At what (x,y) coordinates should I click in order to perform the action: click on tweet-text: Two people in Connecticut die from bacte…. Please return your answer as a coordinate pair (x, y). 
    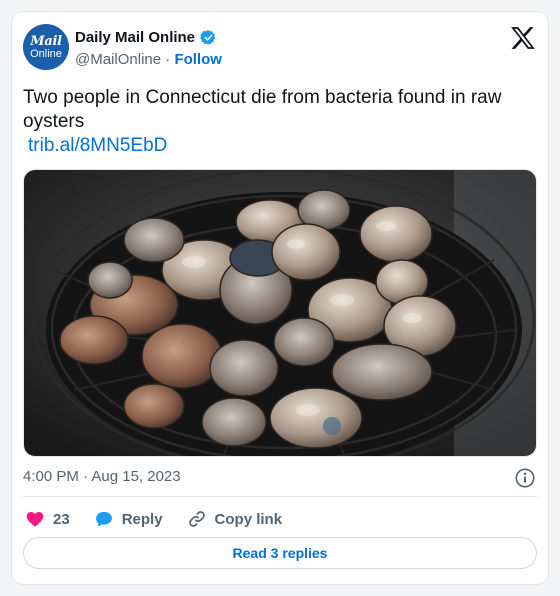
    Looking at the image, I should click on (262, 109).